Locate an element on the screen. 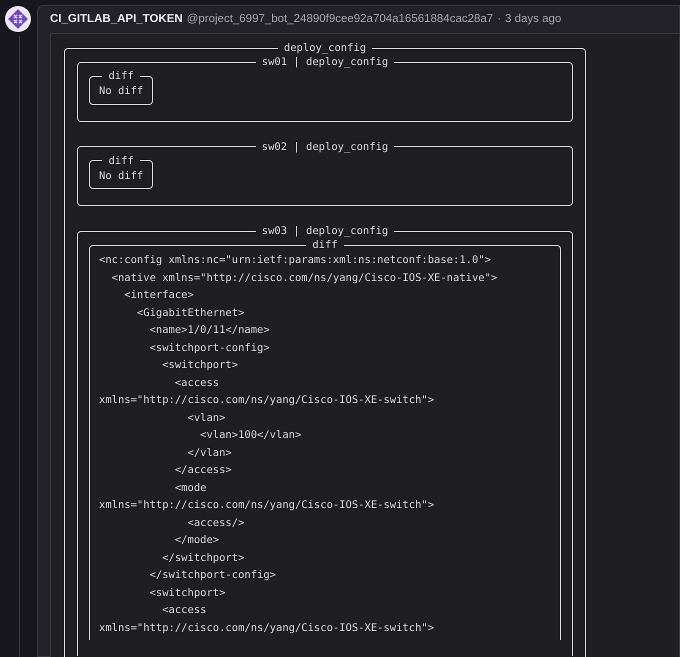 The height and width of the screenshot is (657, 680). code-line: <interface> is located at coordinates (159, 295).